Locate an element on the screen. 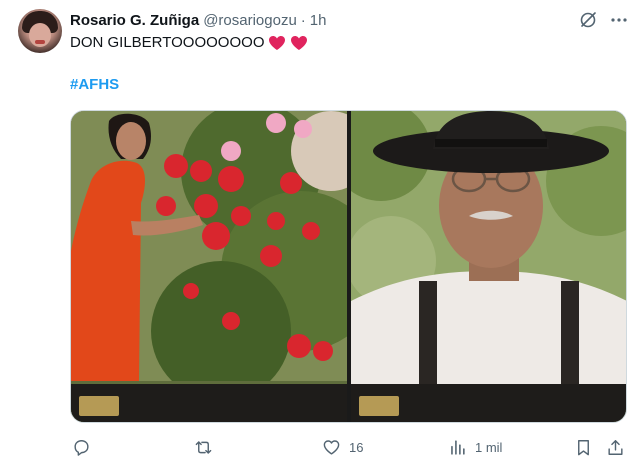 The width and height of the screenshot is (640, 467). timestamp: 1h is located at coordinates (318, 20).